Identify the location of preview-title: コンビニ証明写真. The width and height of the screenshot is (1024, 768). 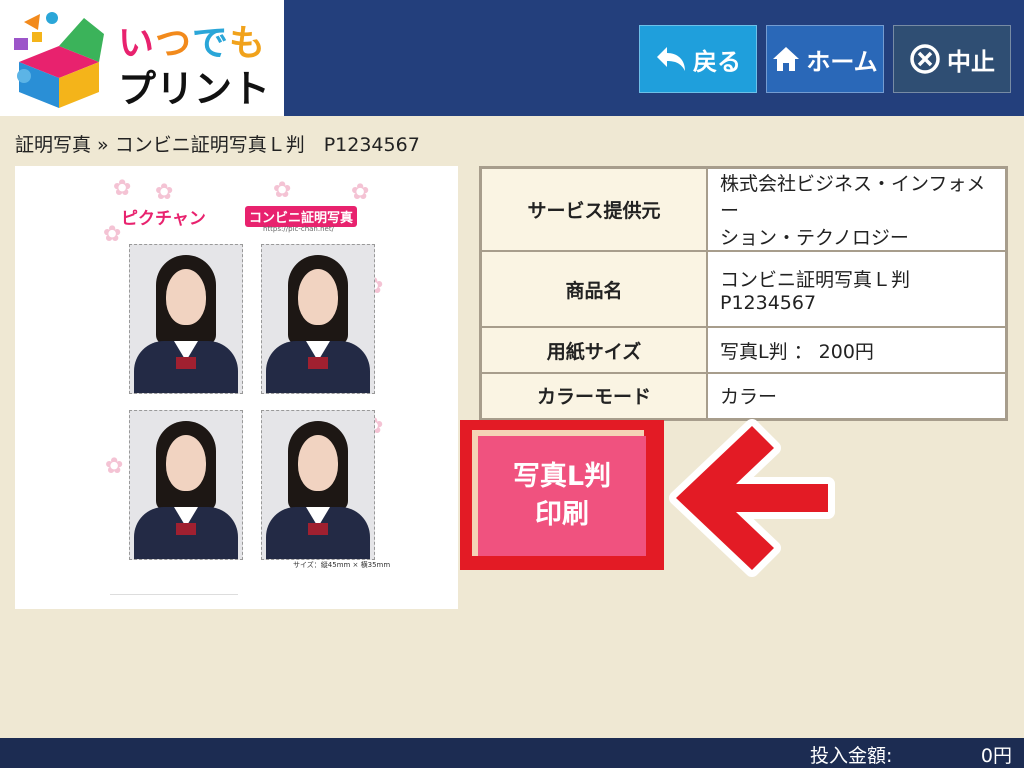
(301, 216).